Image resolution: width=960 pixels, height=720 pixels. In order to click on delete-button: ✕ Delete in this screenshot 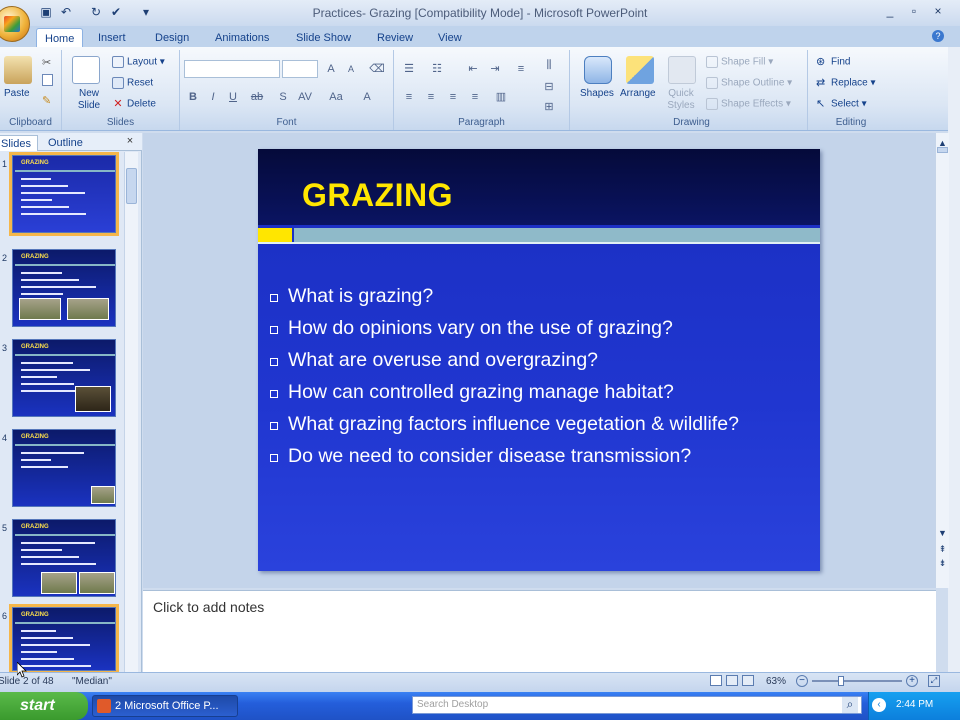, I will do `click(134, 104)`.